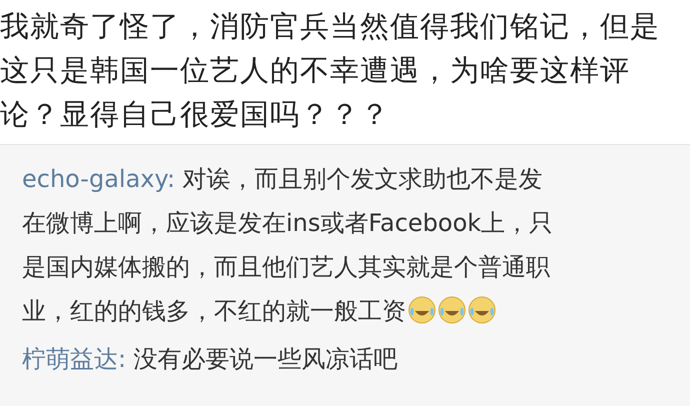 Image resolution: width=690 pixels, height=406 pixels. I want to click on reply-text: 柠萌益达: 没有必要说一些风凉话吧, so click(210, 359).